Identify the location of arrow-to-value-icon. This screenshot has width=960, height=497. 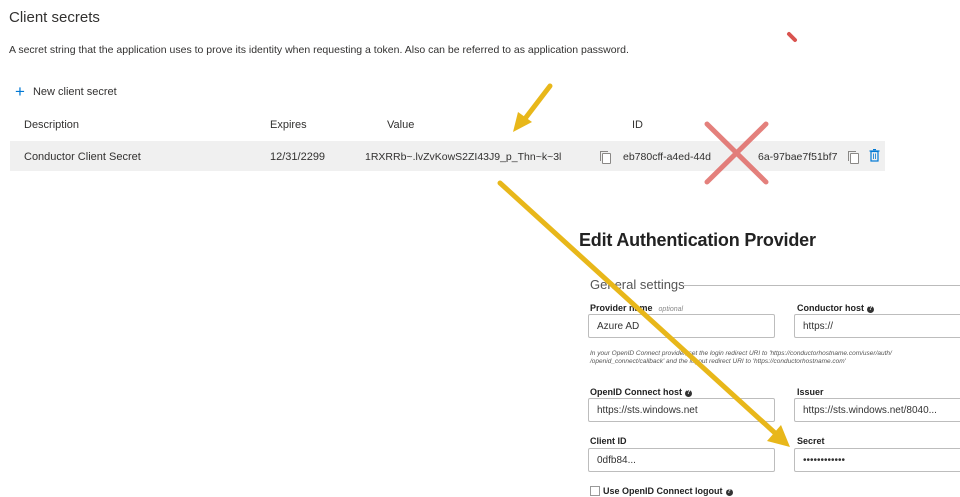
(533, 107).